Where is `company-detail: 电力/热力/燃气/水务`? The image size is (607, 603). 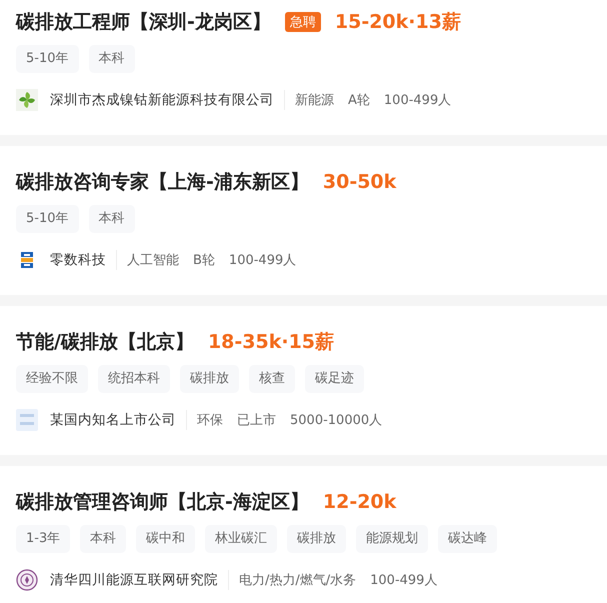
company-detail: 电力/热力/燃气/水务 is located at coordinates (297, 580).